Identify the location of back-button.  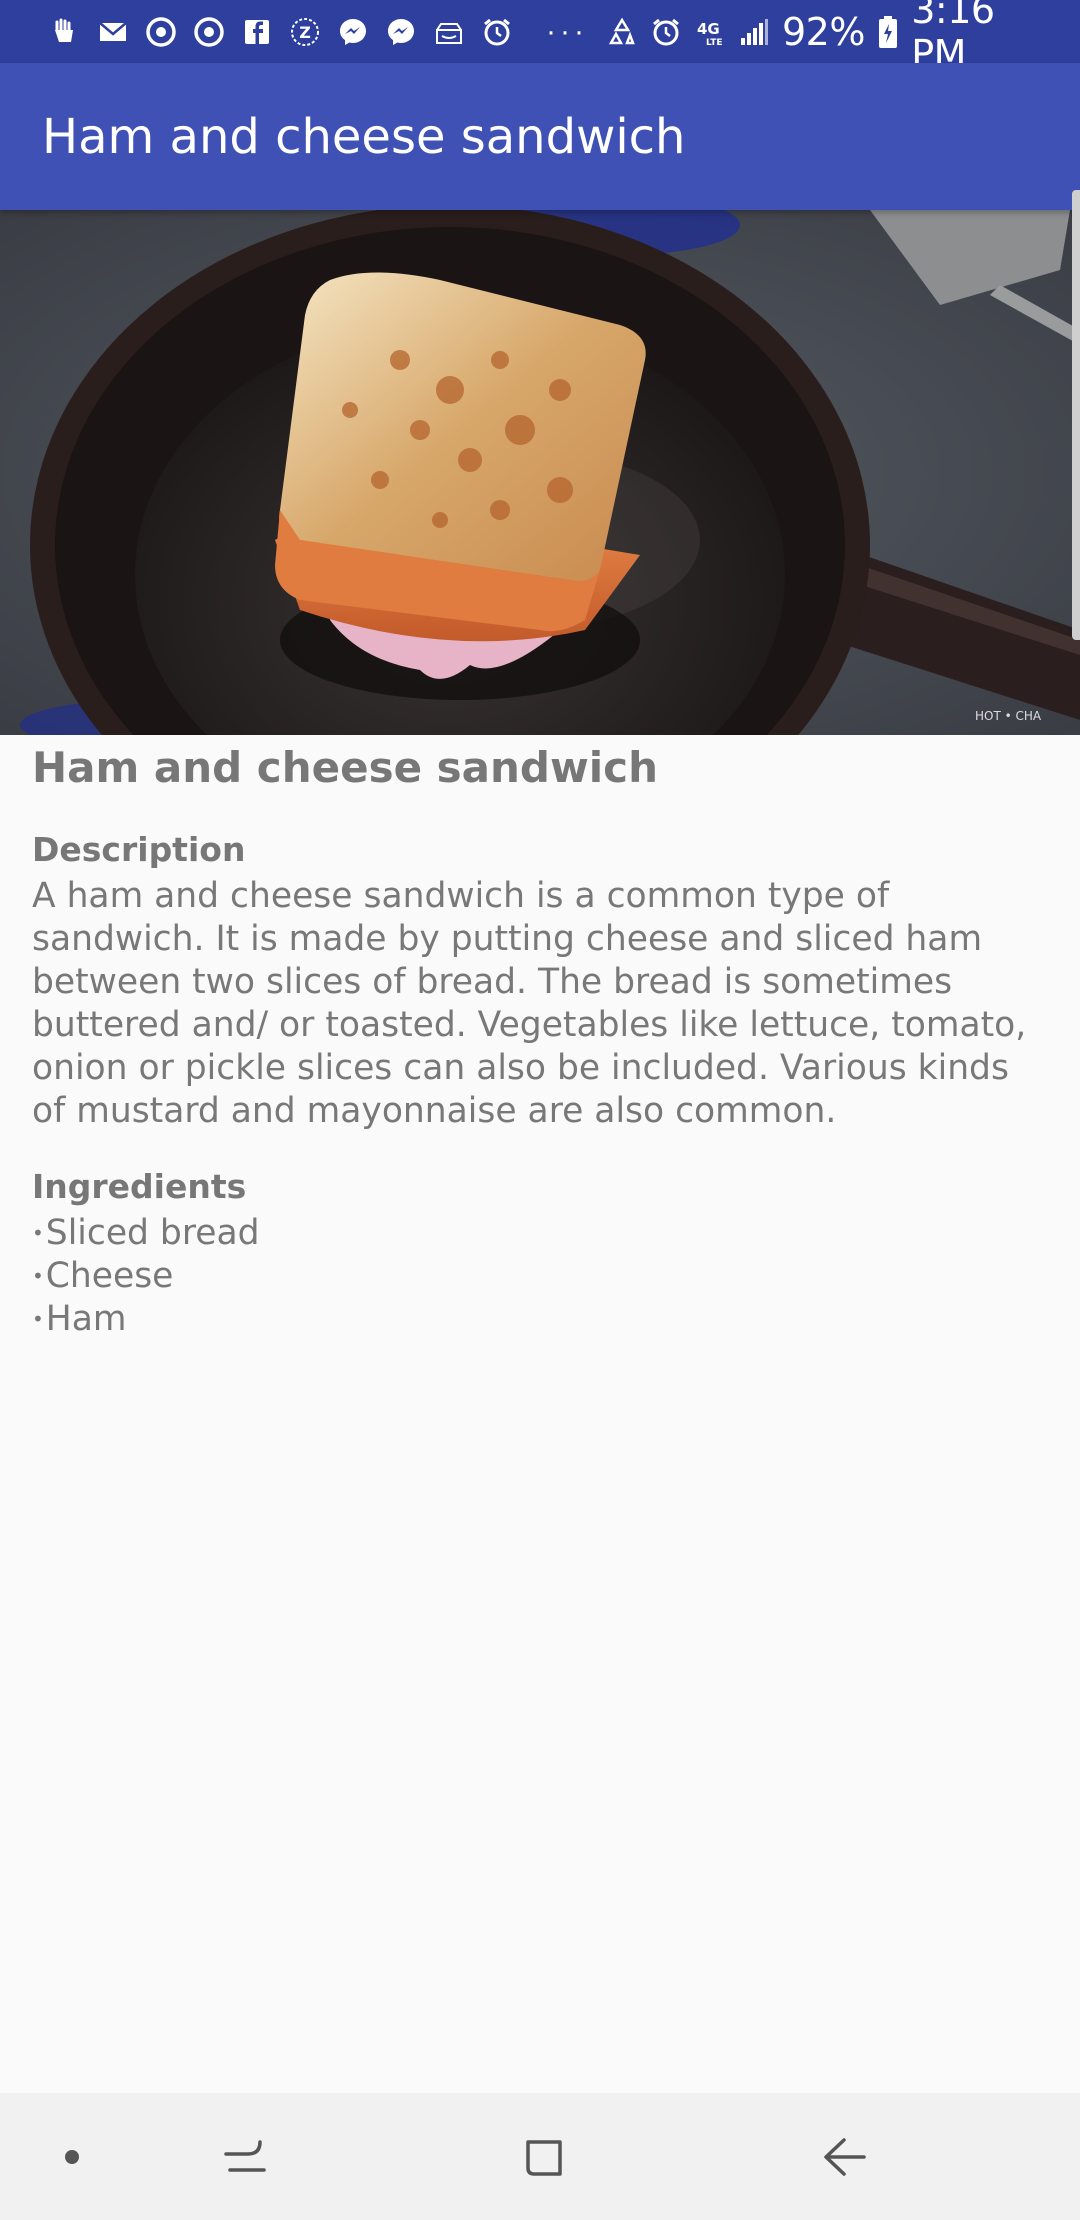
(845, 2156).